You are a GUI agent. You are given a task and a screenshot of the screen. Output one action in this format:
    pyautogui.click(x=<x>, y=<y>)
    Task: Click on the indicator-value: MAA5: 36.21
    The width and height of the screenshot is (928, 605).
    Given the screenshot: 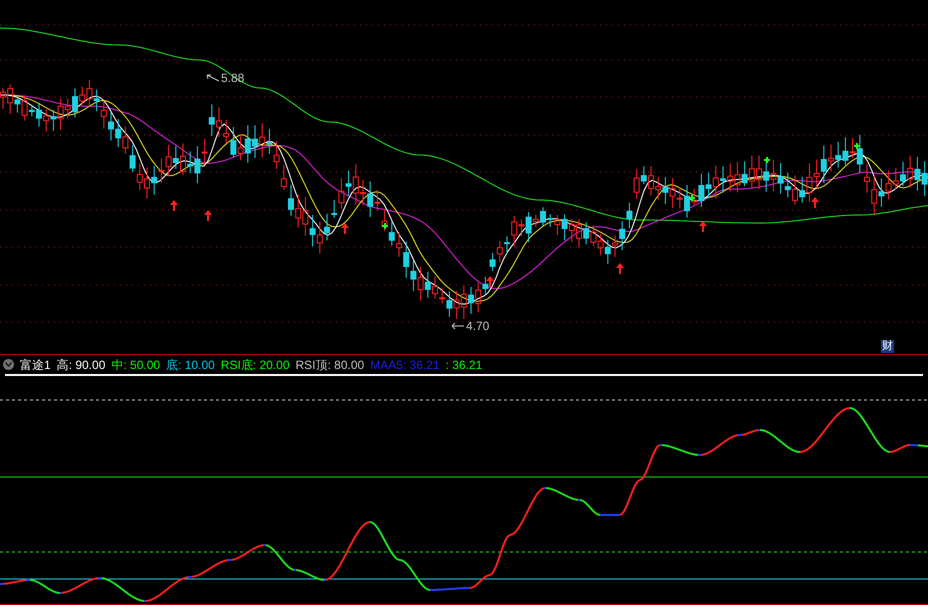 What is the action you would take?
    pyautogui.click(x=405, y=364)
    